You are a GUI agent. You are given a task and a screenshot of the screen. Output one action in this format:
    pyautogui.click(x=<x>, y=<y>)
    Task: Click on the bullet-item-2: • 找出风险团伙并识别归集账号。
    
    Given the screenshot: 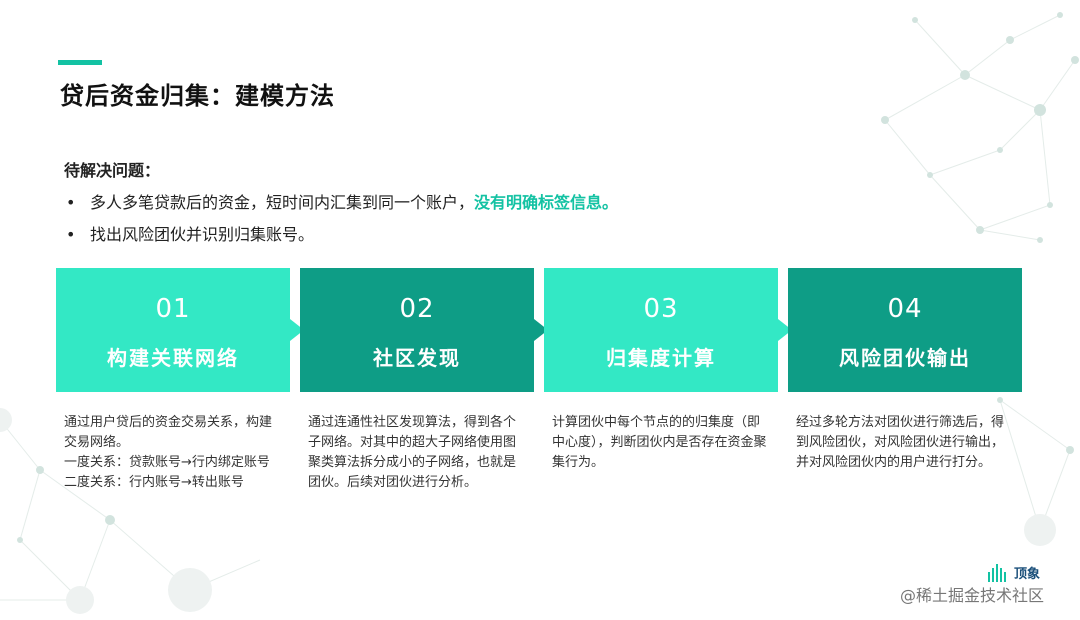 What is the action you would take?
    pyautogui.click(x=190, y=233)
    